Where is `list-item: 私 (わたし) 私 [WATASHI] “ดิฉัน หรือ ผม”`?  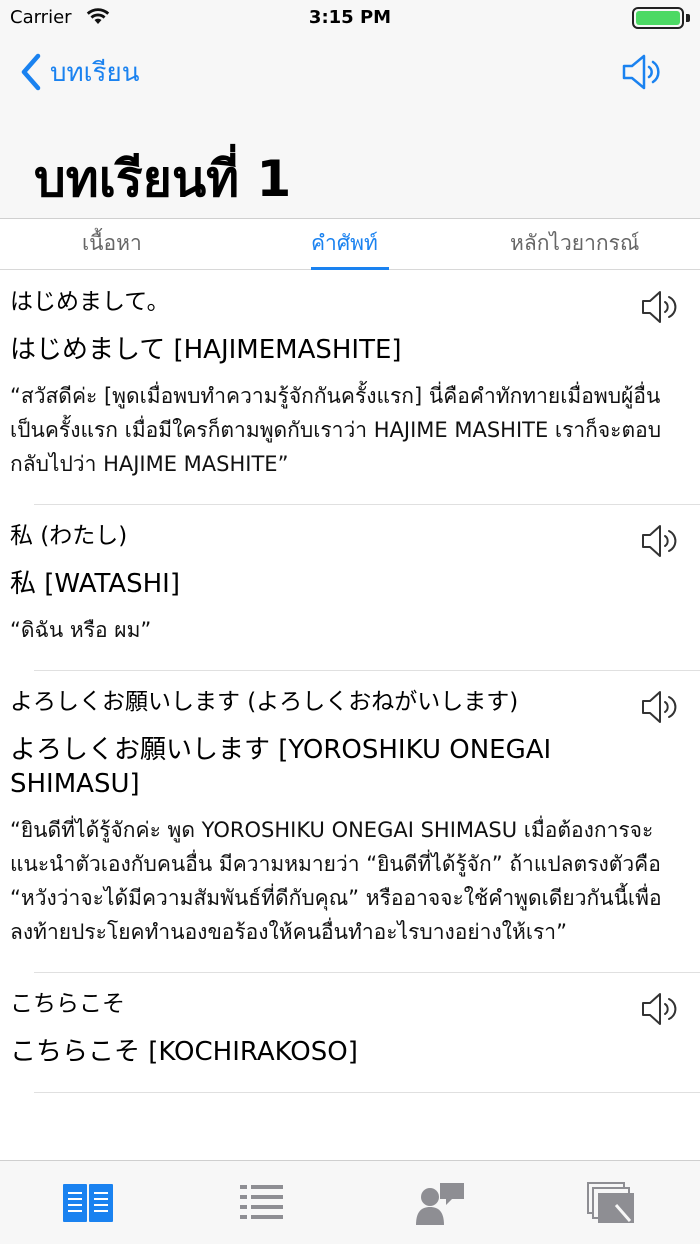
list-item: 私 (わたし) 私 [WATASHI] “ดิฉัน หรือ ผม” is located at coordinates (350, 588).